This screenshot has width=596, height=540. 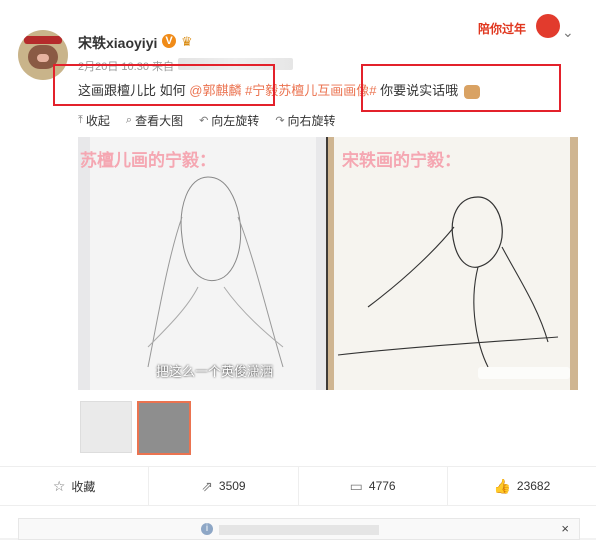 What do you see at coordinates (59, 485) in the screenshot?
I see `star-icon: ☆` at bounding box center [59, 485].